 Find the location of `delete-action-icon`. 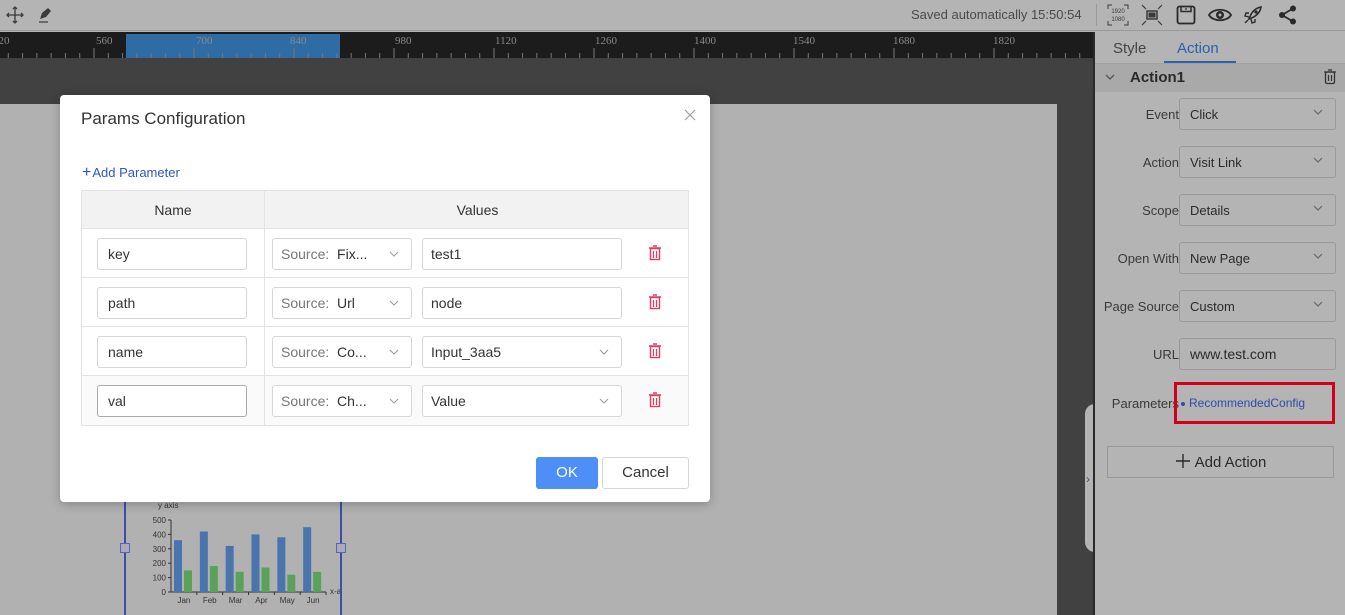

delete-action-icon is located at coordinates (1330, 79).